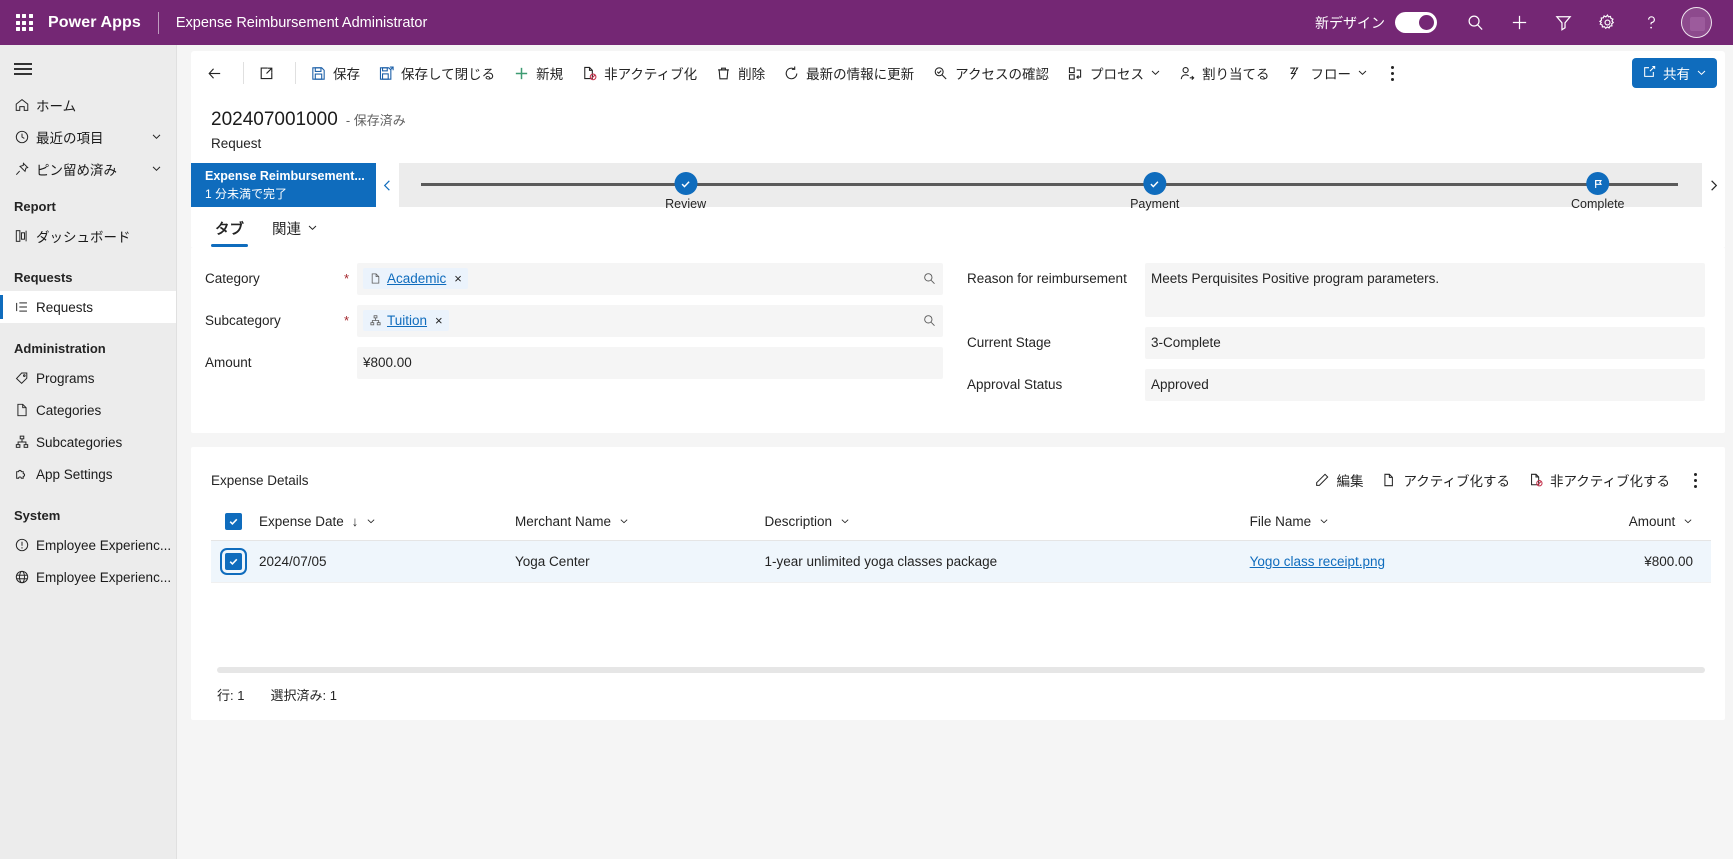 Image resolution: width=1733 pixels, height=859 pixels. Describe the element at coordinates (1623, 522) in the screenshot. I see `column-header-amount: Amount` at that location.